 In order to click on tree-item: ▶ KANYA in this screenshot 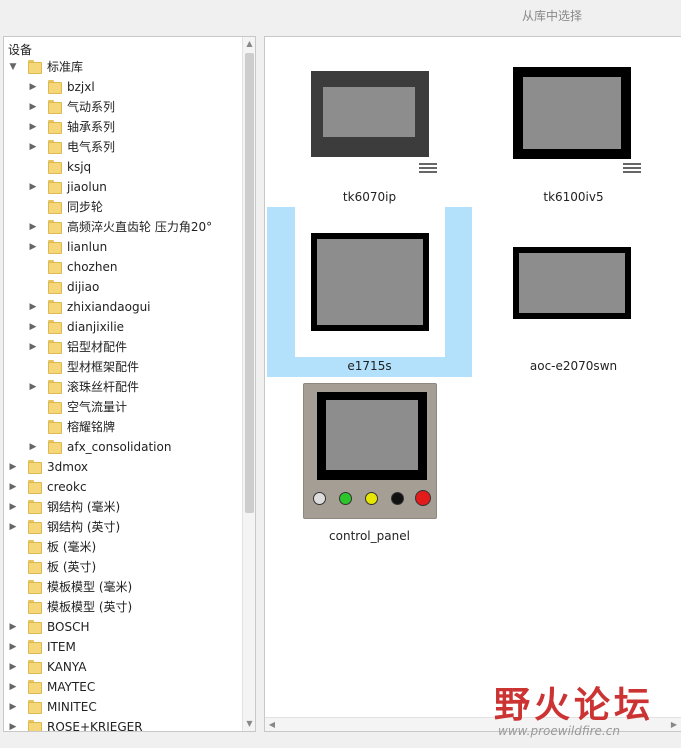, I will do `click(122, 667)`.